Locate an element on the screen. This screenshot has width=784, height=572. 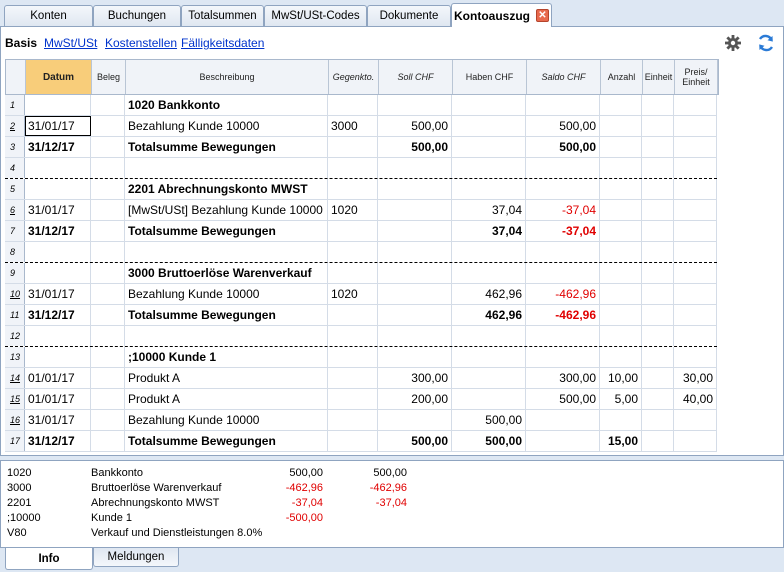
cell-anzahl: 5,00 is located at coordinates (621, 399).